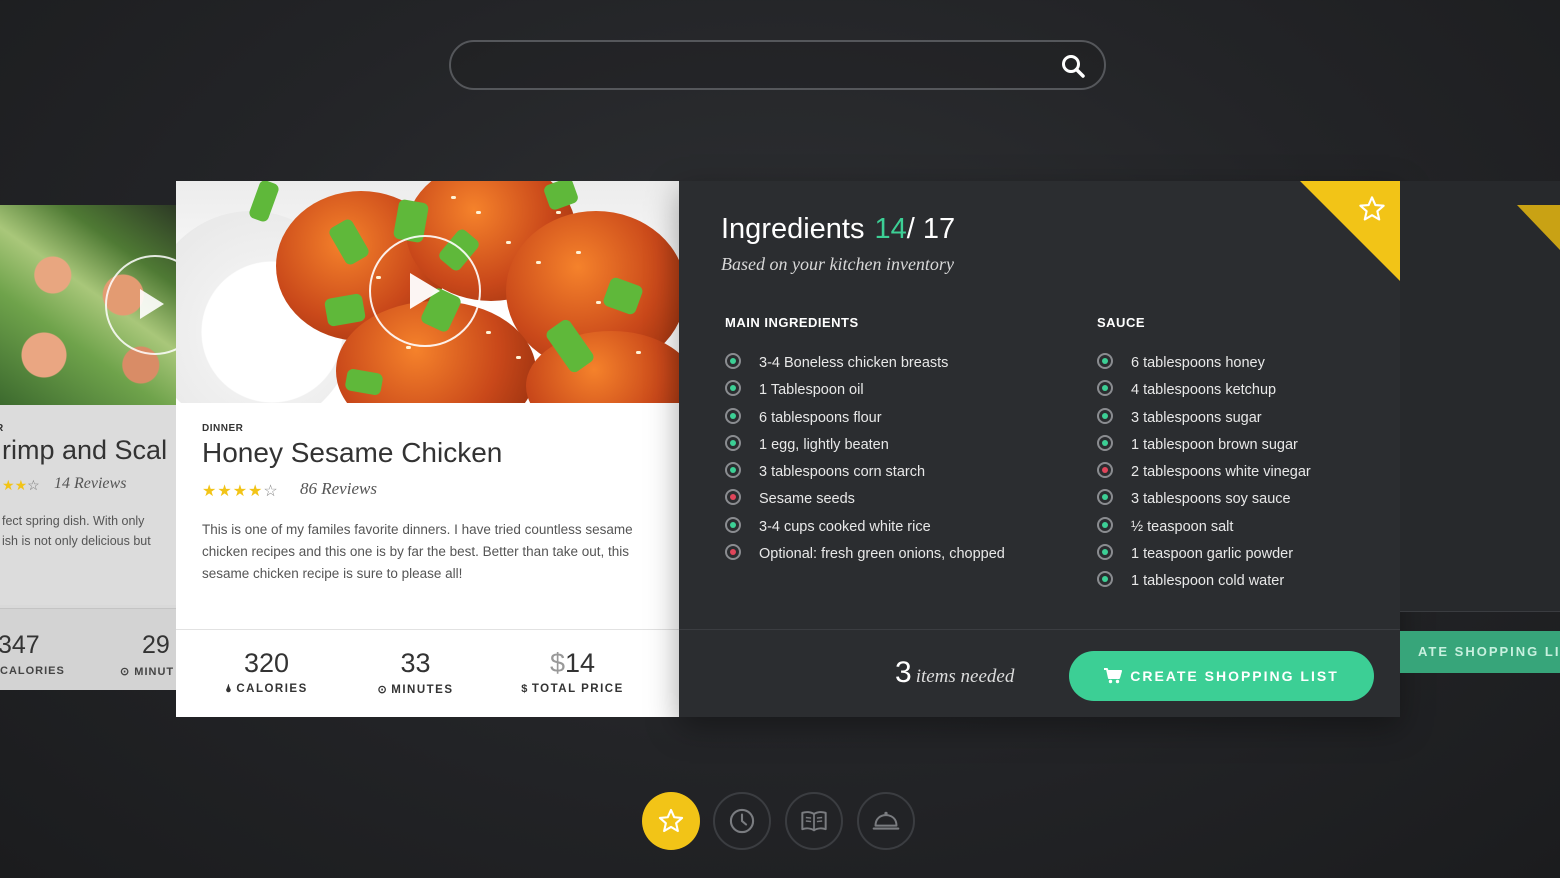 Image resolution: width=1560 pixels, height=878 pixels. Describe the element at coordinates (1208, 581) in the screenshot. I see `ingredient-label: 1 tablespoon cold water` at that location.